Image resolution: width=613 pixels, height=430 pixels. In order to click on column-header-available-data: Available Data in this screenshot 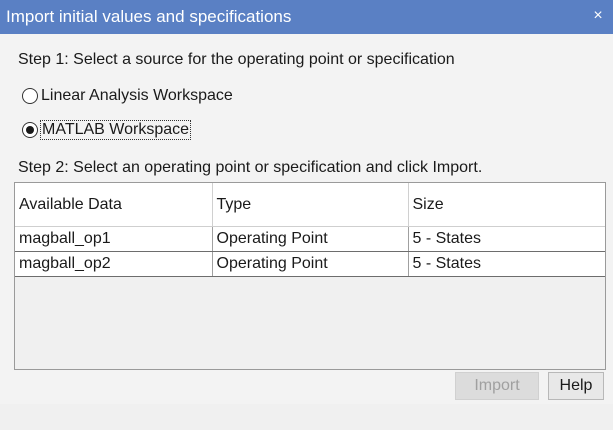, I will do `click(114, 205)`.